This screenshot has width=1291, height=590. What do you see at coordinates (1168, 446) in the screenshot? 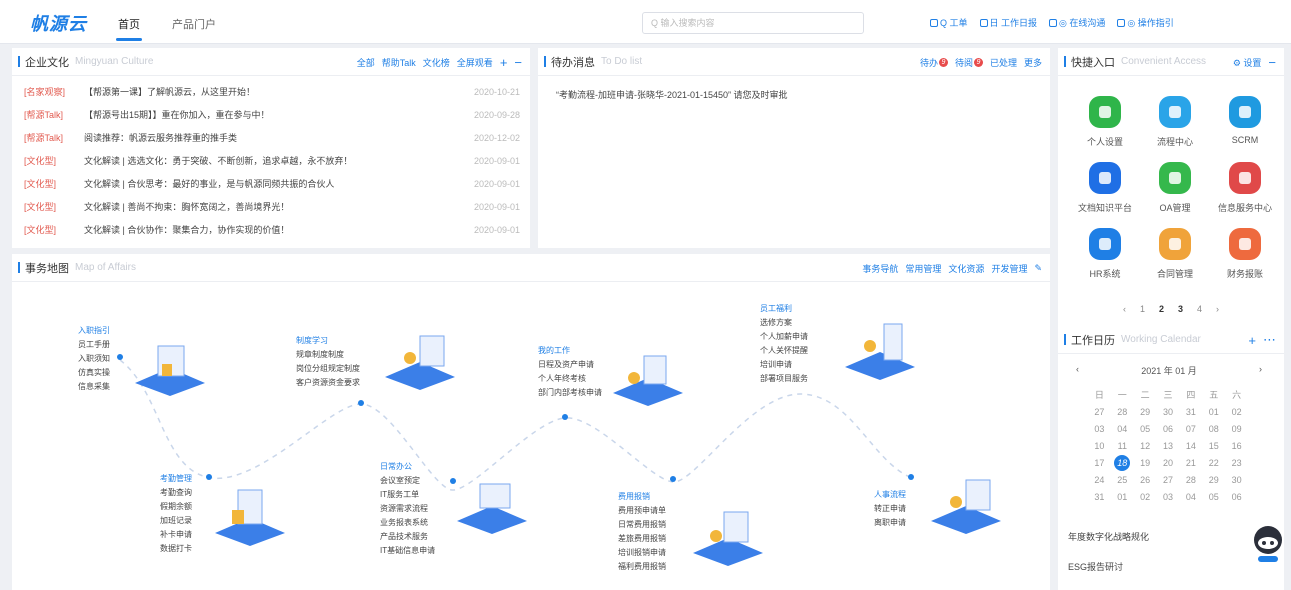
I see `day-cell: 13` at bounding box center [1168, 446].